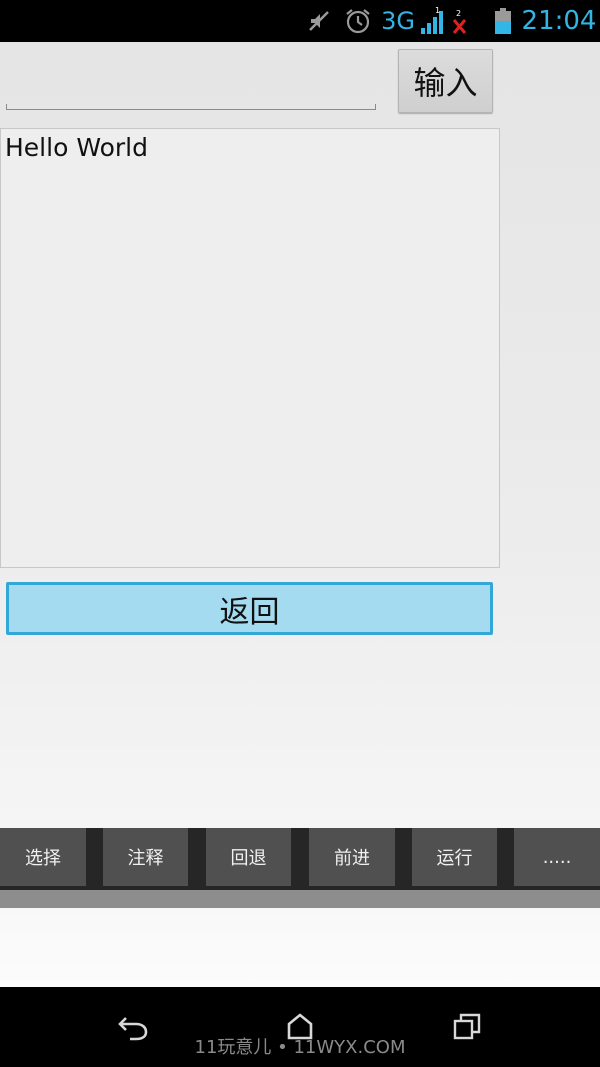  I want to click on mute-icon, so click(319, 21).